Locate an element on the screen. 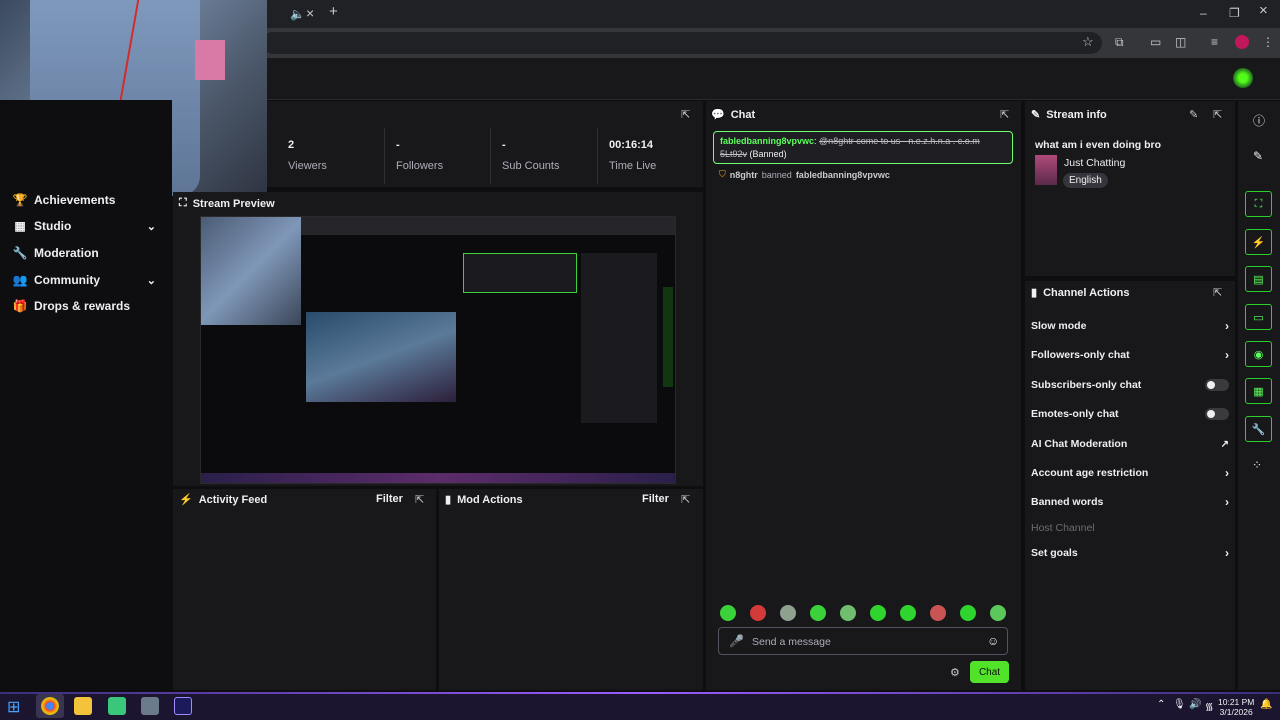 The height and width of the screenshot is (720, 1280). action-set-goals: Set goals › is located at coordinates (1130, 553).